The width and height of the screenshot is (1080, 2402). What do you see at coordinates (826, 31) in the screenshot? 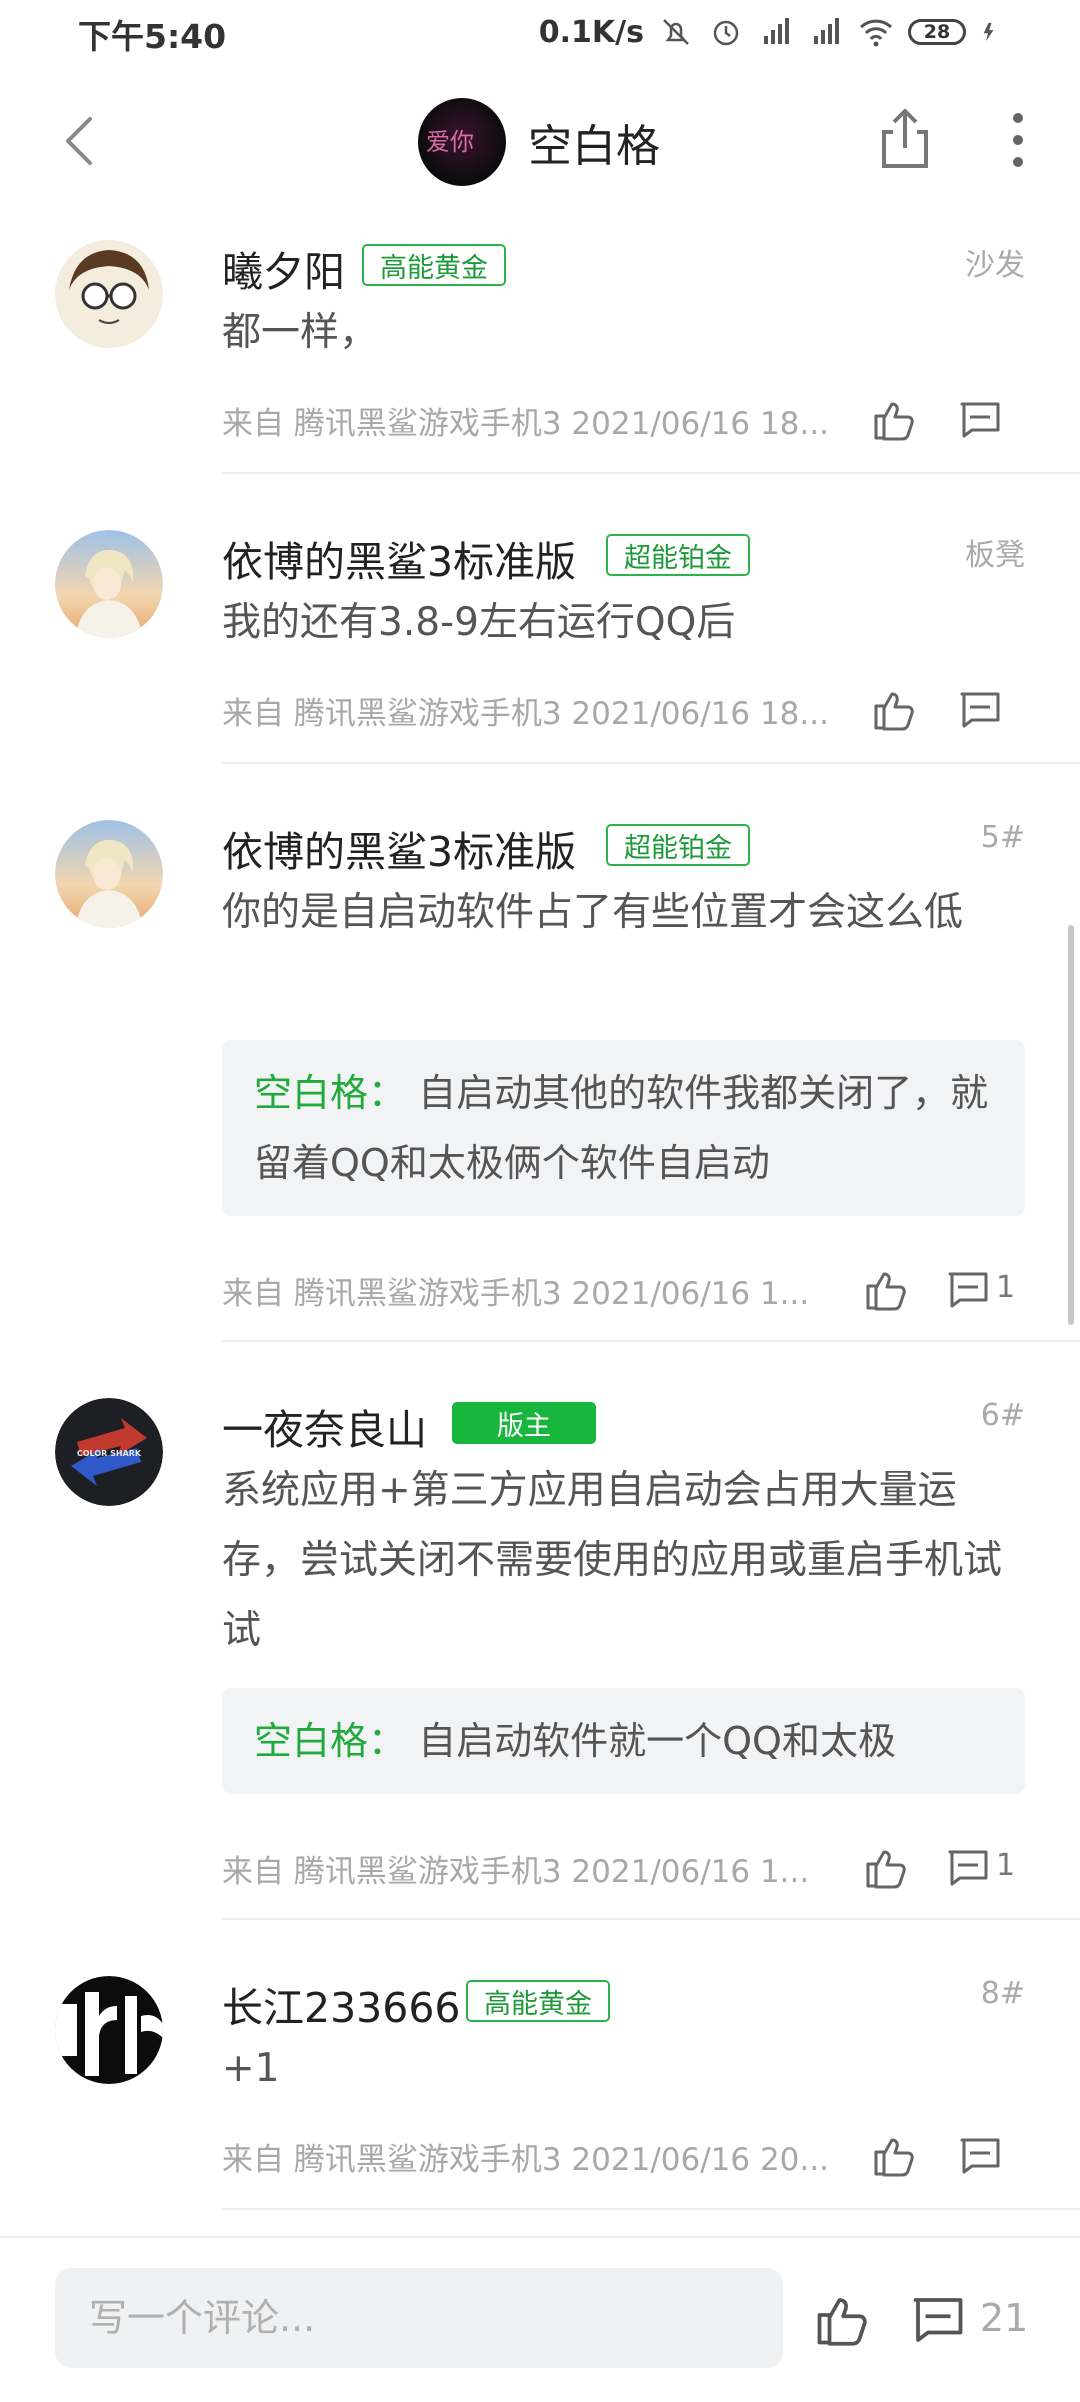
I see `signal-icon` at bounding box center [826, 31].